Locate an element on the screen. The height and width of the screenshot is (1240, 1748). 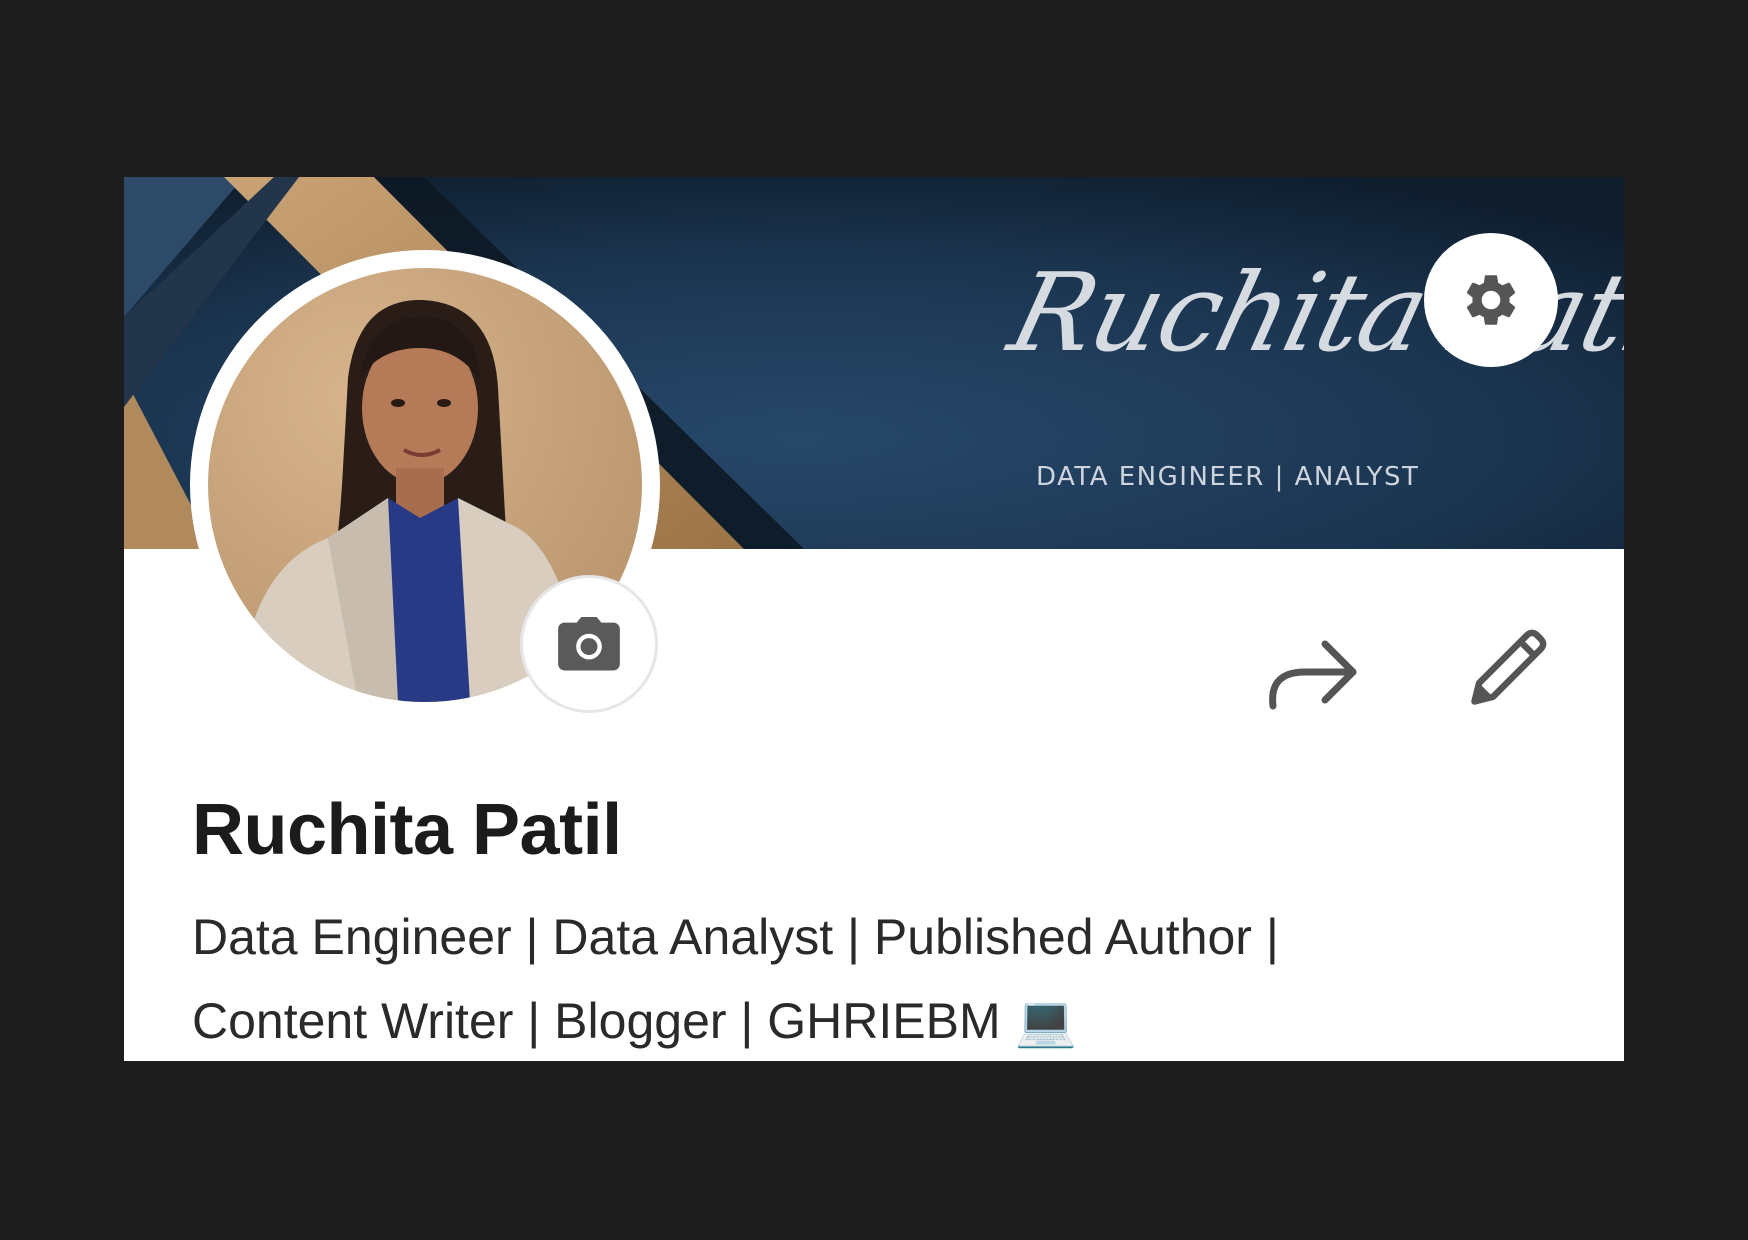
pencil-icon is located at coordinates (1509, 667).